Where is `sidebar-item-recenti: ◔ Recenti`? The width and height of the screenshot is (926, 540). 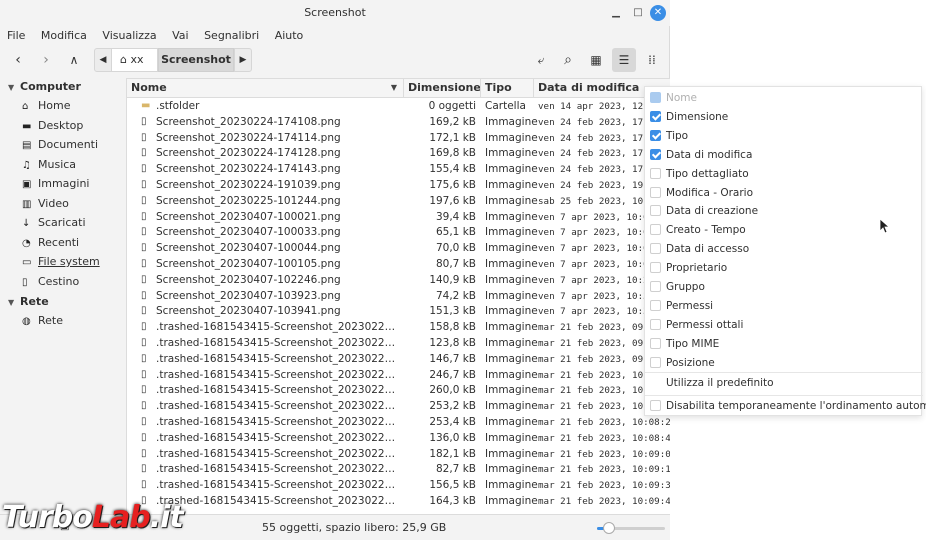 sidebar-item-recenti: ◔ Recenti is located at coordinates (63, 243).